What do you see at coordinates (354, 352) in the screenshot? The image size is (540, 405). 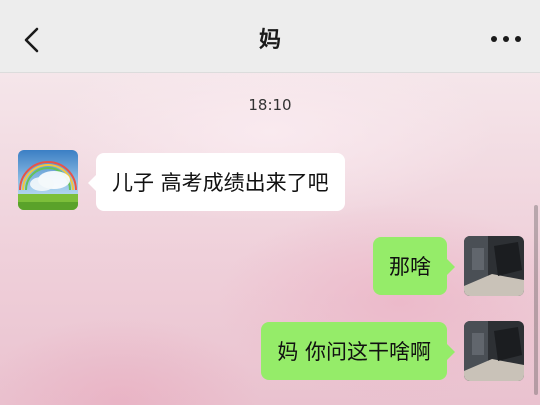 I see `message-text: 妈 你问这干啥啊` at bounding box center [354, 352].